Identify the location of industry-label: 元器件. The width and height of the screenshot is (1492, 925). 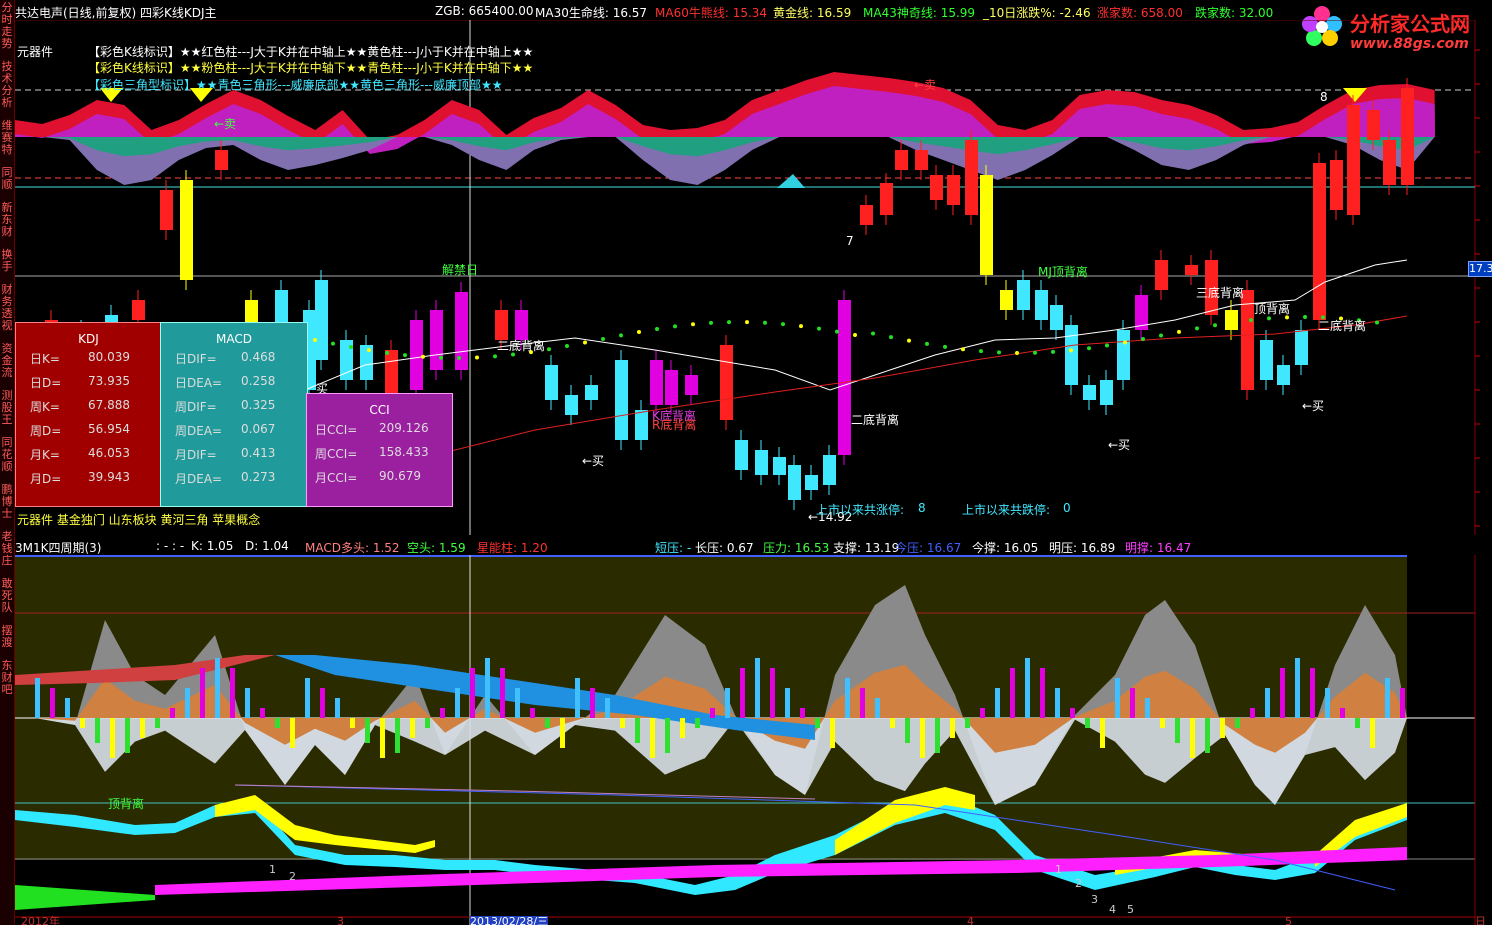
(35, 52).